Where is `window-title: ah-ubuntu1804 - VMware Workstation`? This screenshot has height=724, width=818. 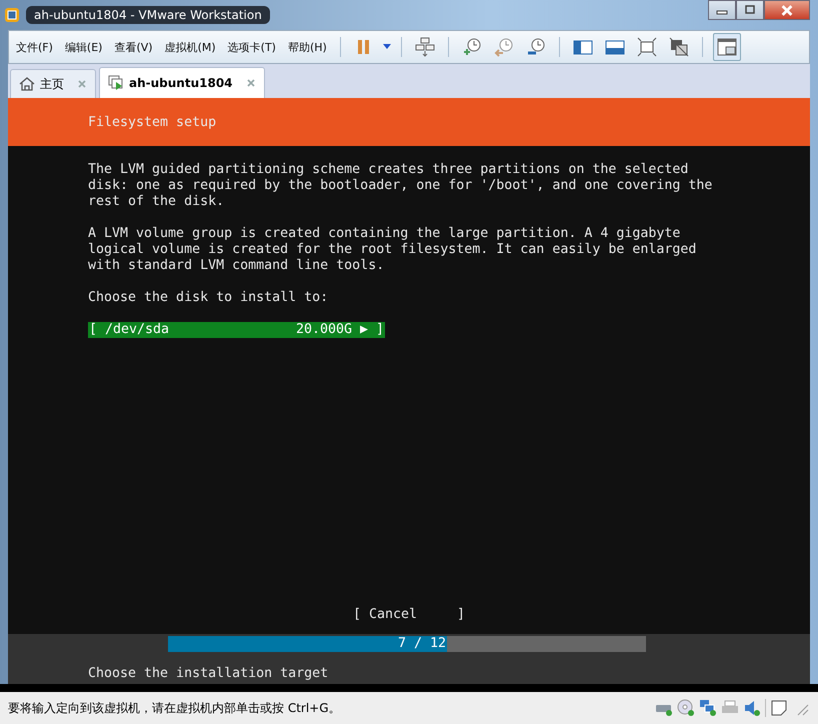 window-title: ah-ubuntu1804 - VMware Workstation is located at coordinates (148, 15).